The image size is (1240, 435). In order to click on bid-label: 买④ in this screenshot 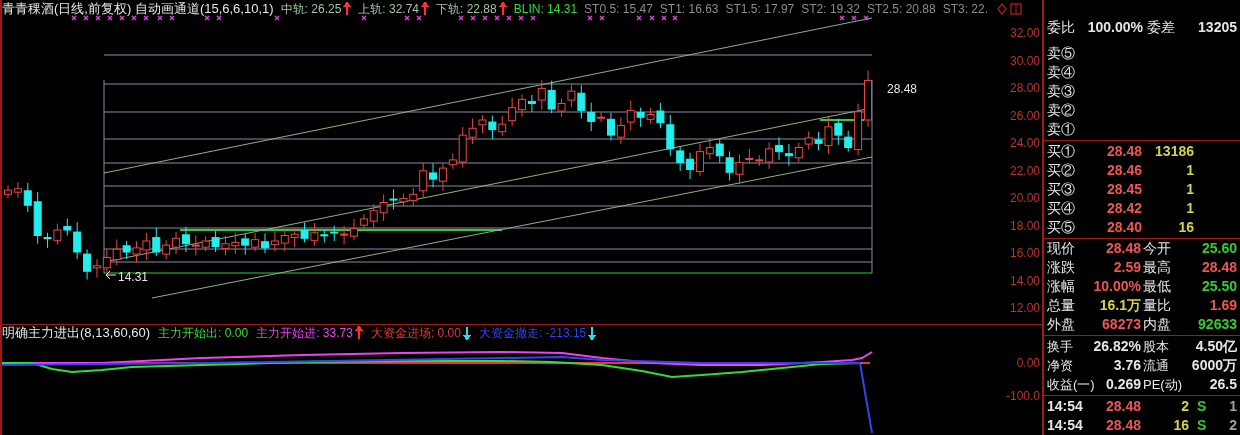, I will do `click(1061, 208)`.